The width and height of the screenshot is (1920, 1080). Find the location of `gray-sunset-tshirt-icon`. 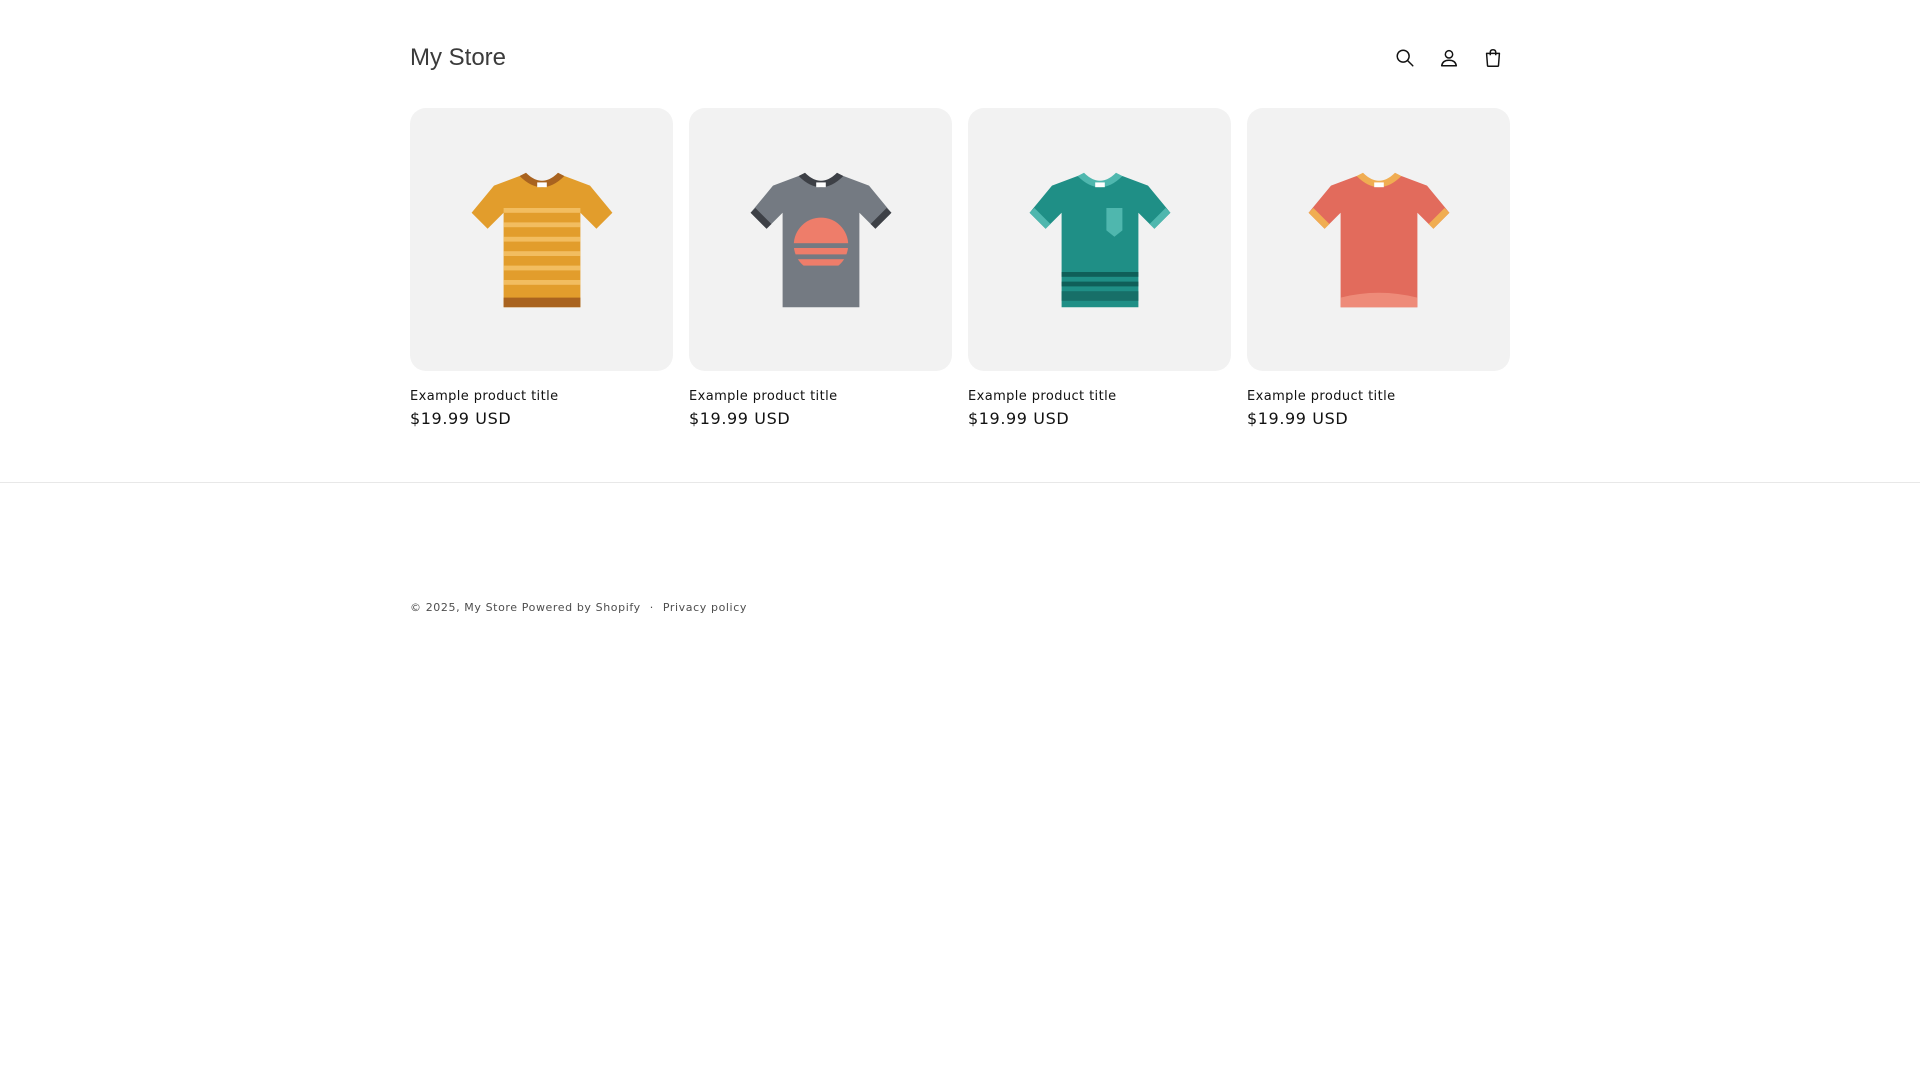

gray-sunset-tshirt-icon is located at coordinates (820, 239).